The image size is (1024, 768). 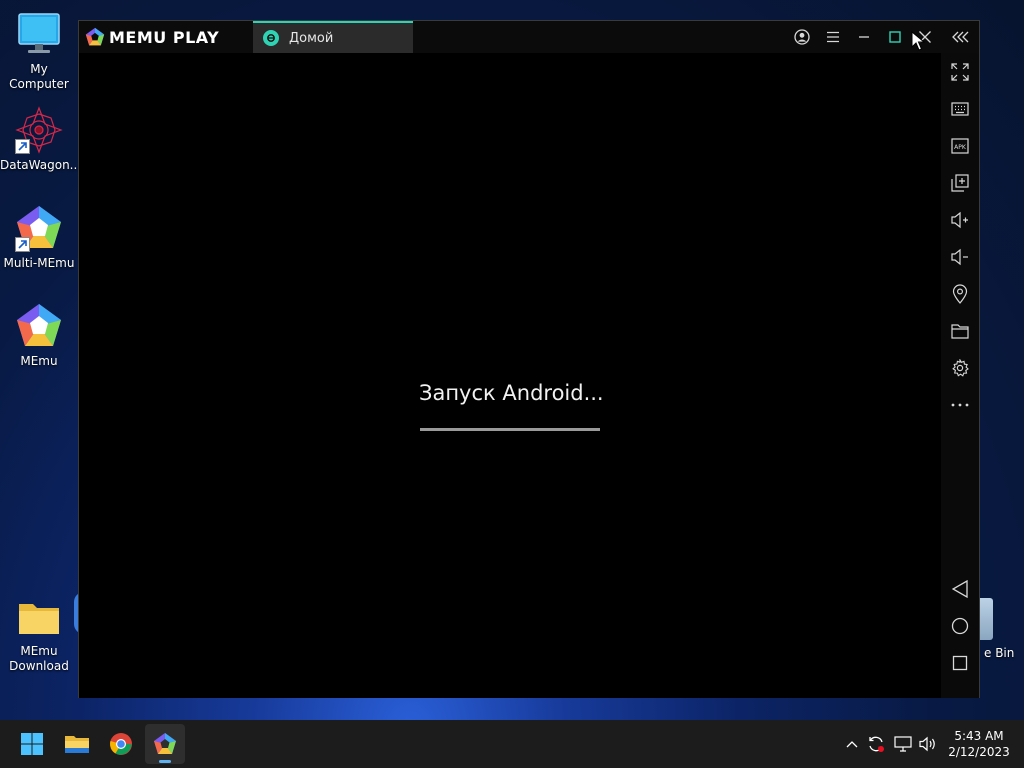 I want to click on sync-status-button, so click(x=876, y=744).